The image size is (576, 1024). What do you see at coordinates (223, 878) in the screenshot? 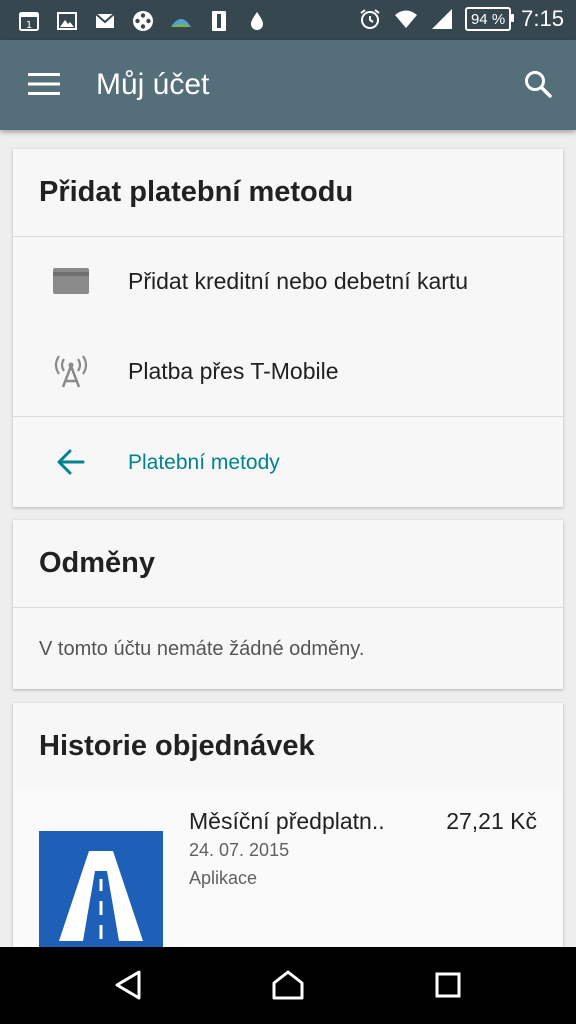
I see `order-type: Aplikace` at bounding box center [223, 878].